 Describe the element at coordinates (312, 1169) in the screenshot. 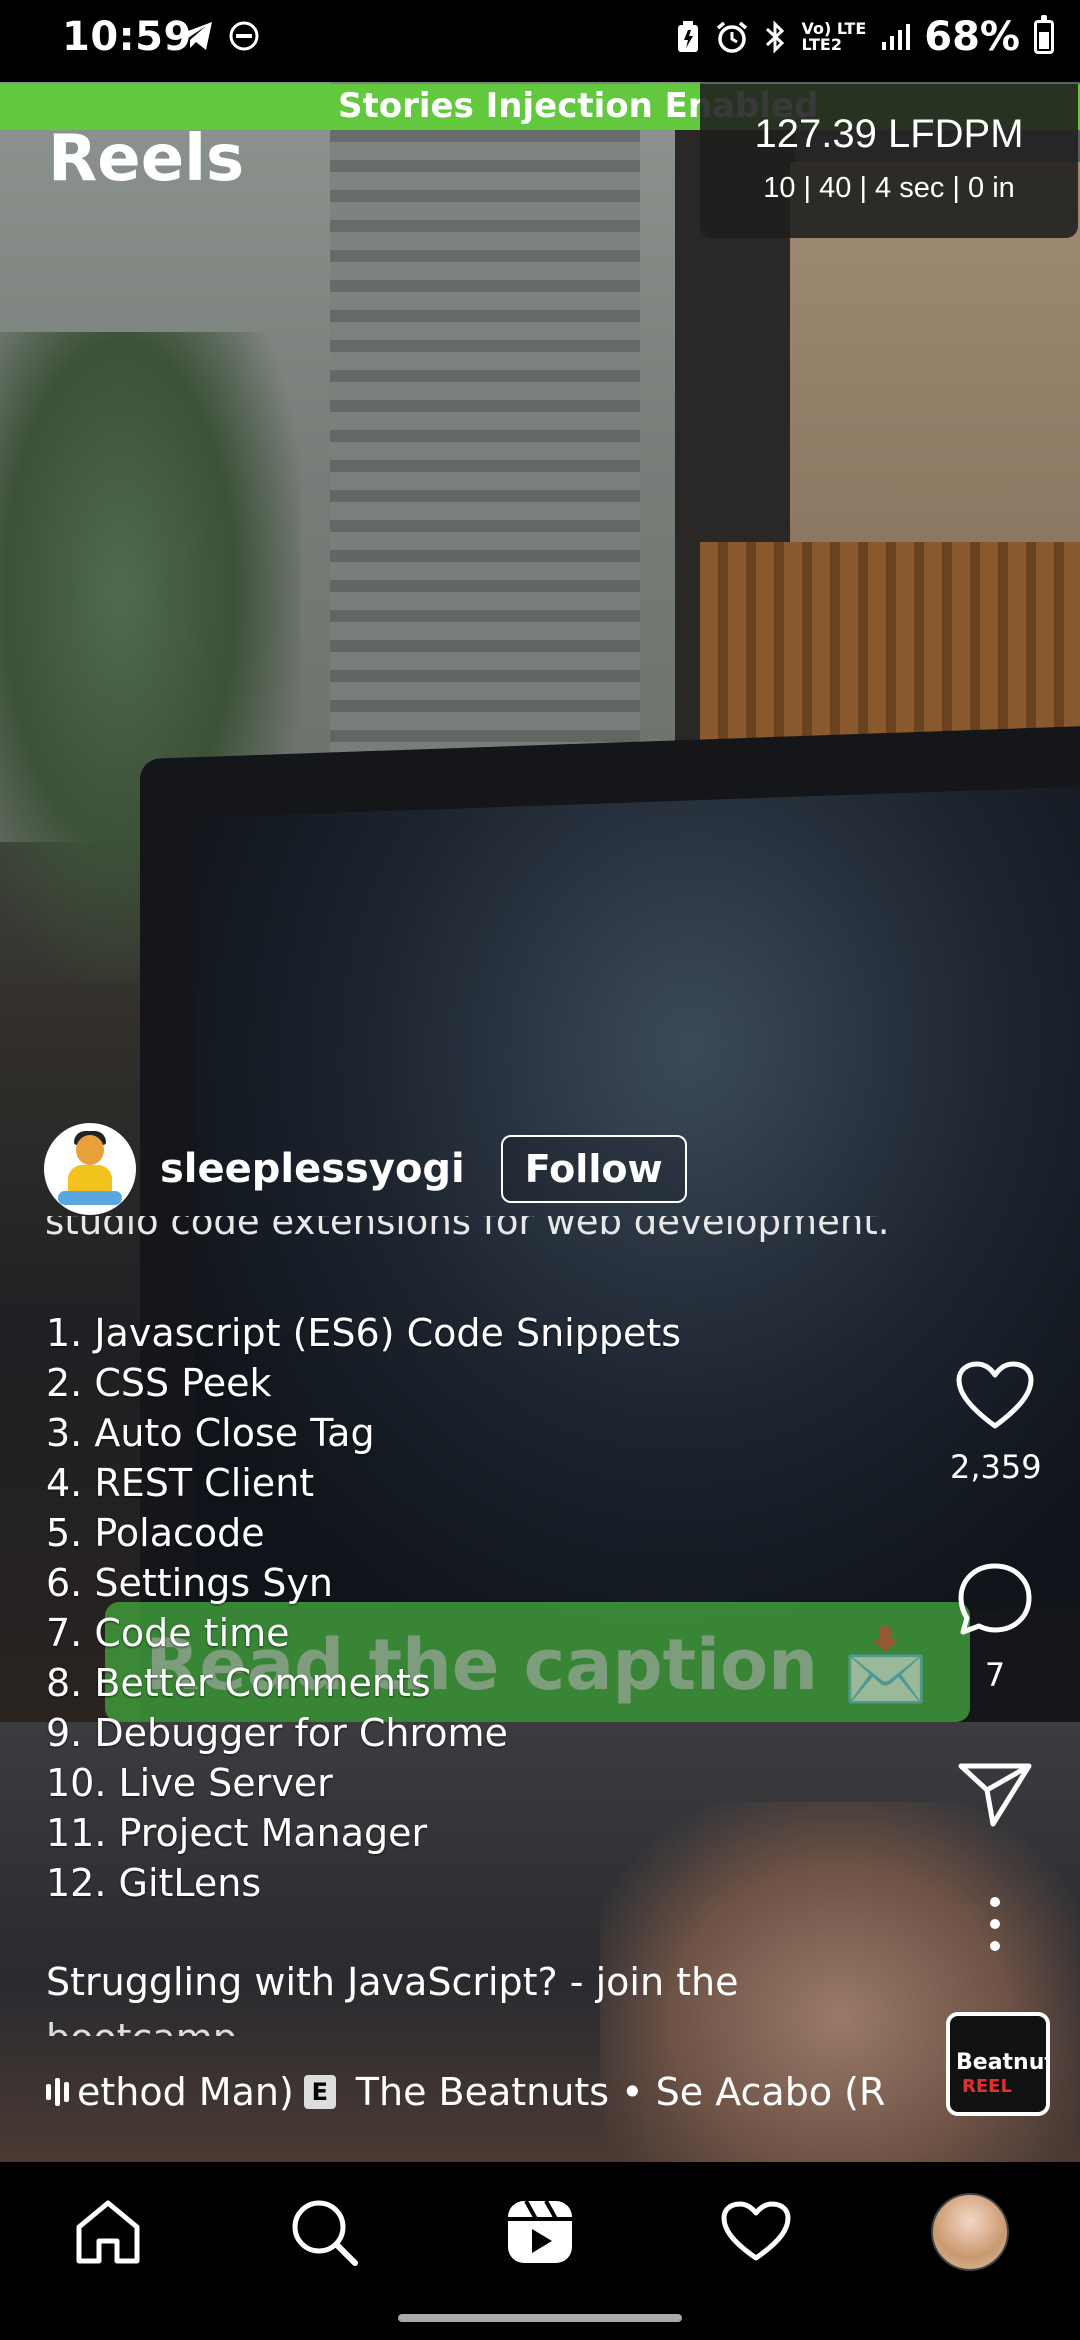

I see `author-username: sleeplessyogi` at that location.